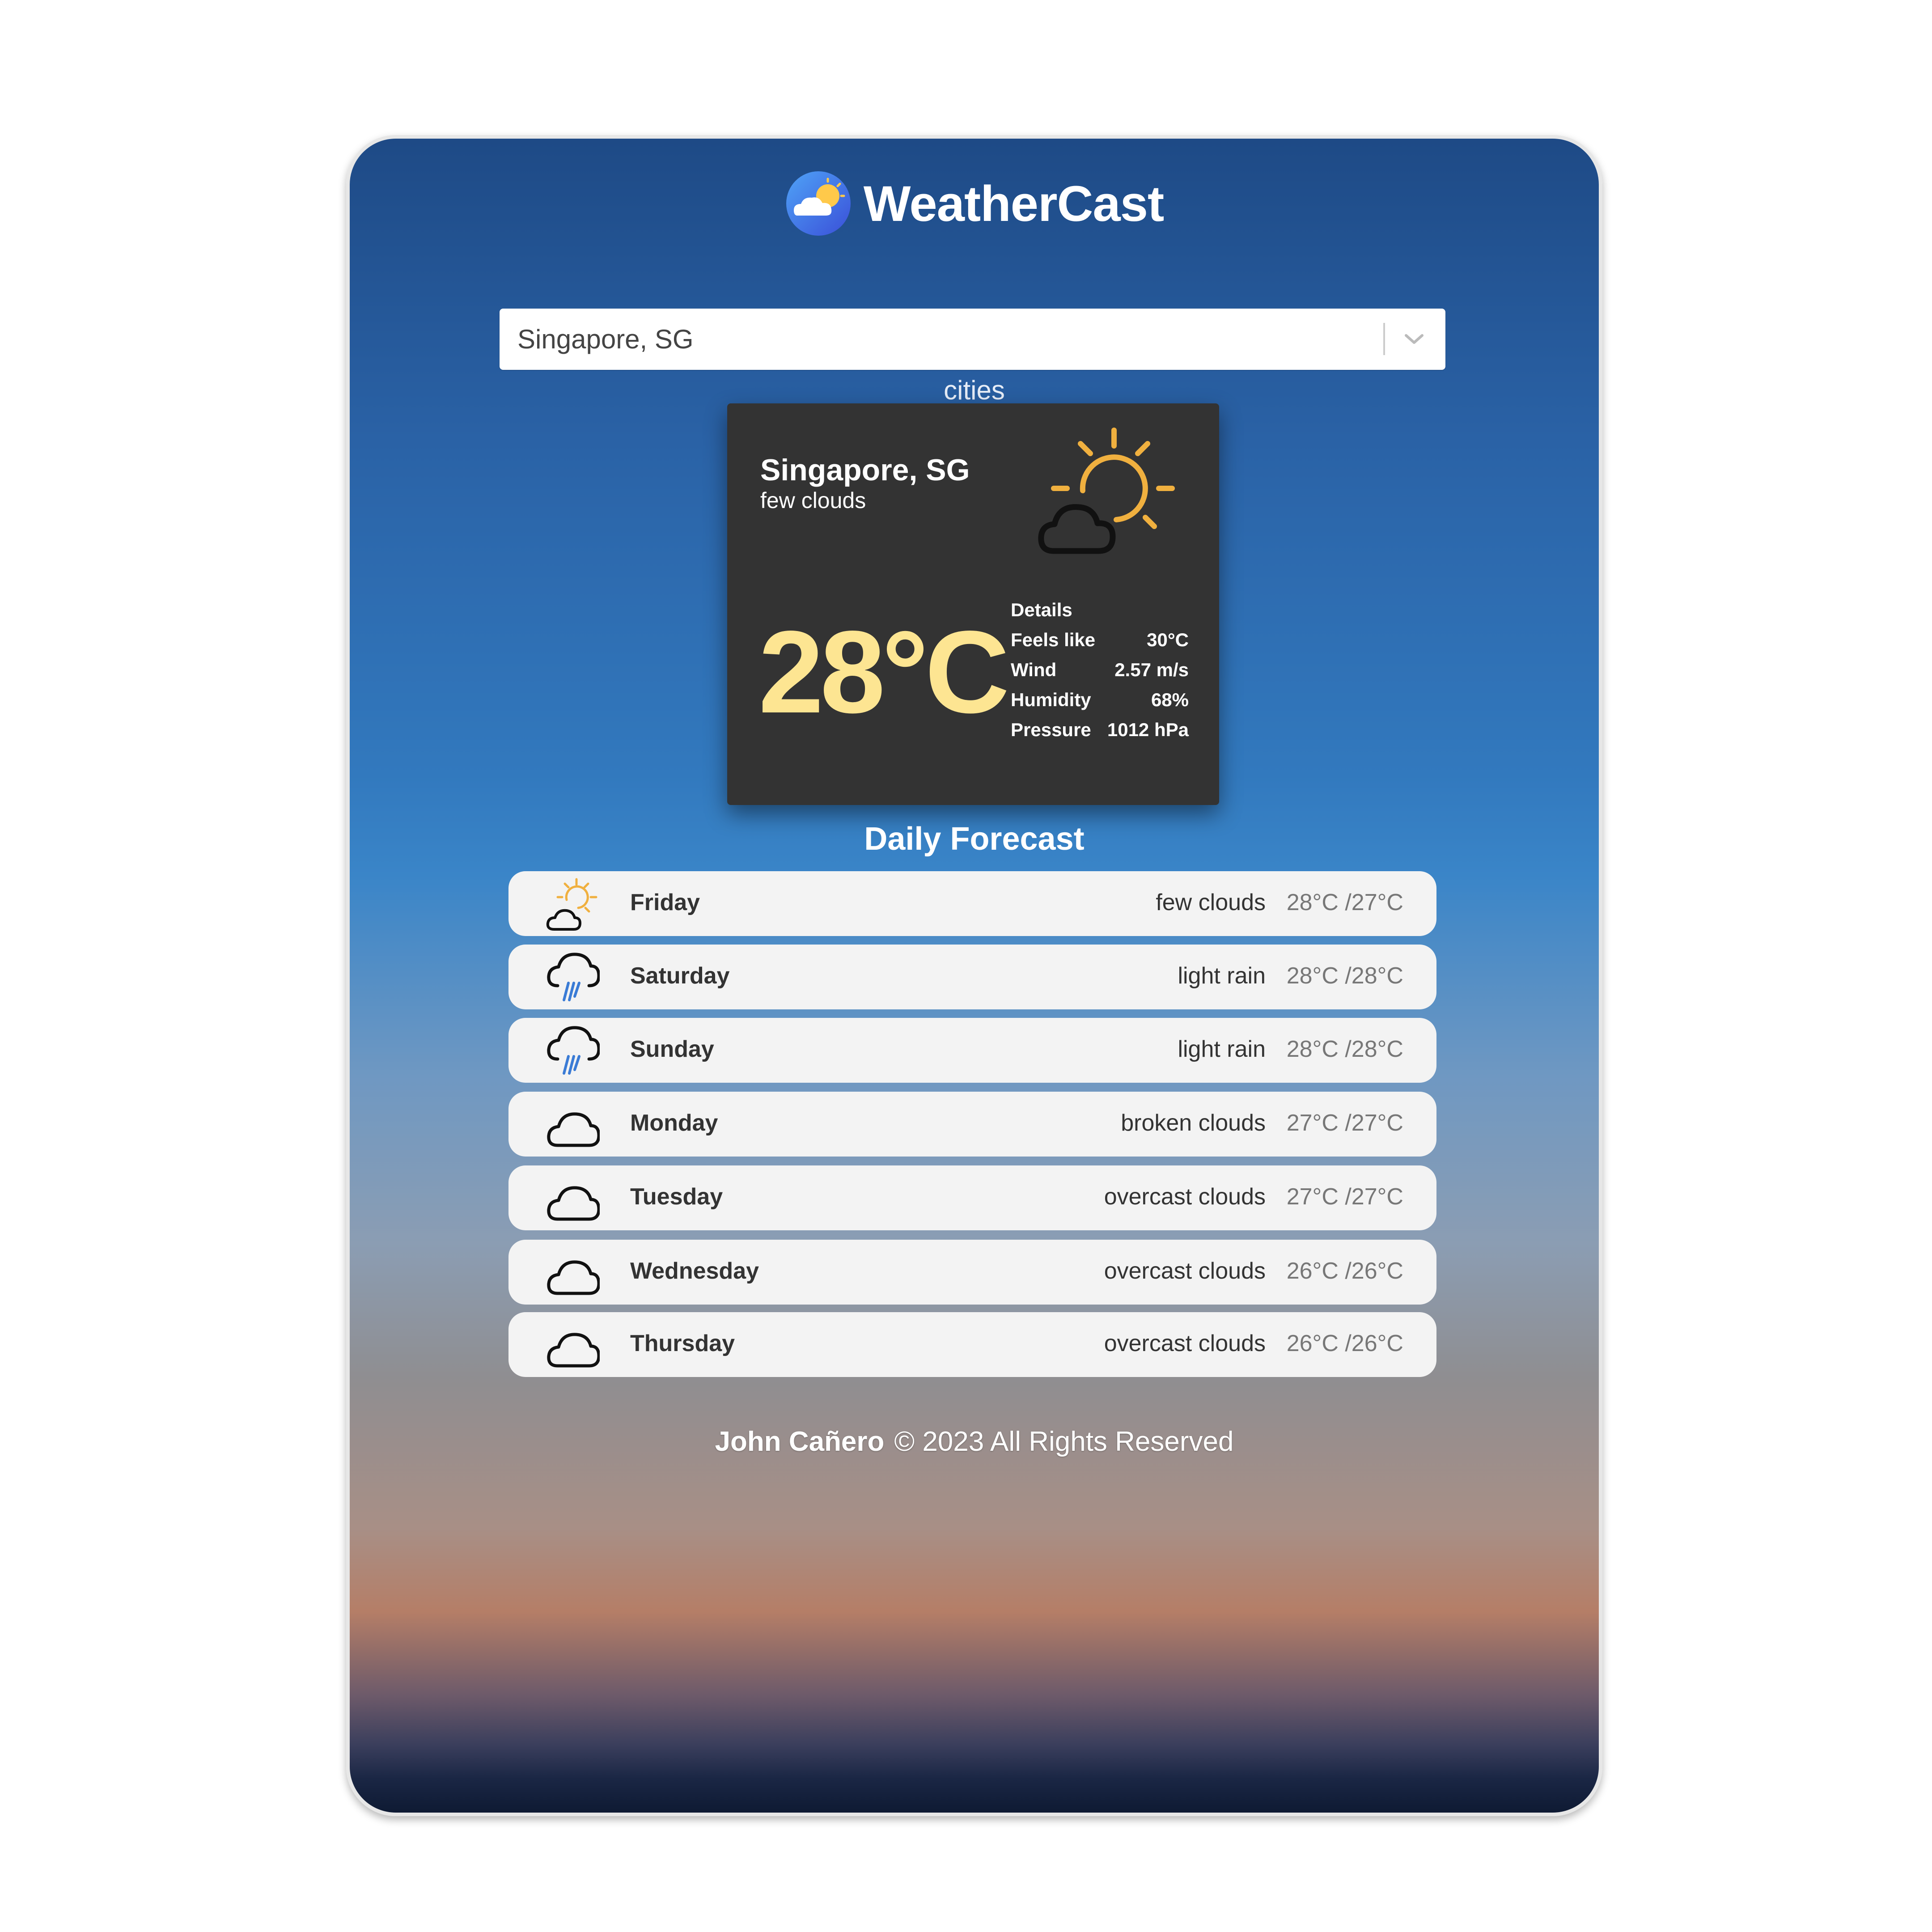 This screenshot has height=1932, width=1932. What do you see at coordinates (972, 903) in the screenshot?
I see `forecast-row-friday: Friday few clouds 28°C /27°C` at bounding box center [972, 903].